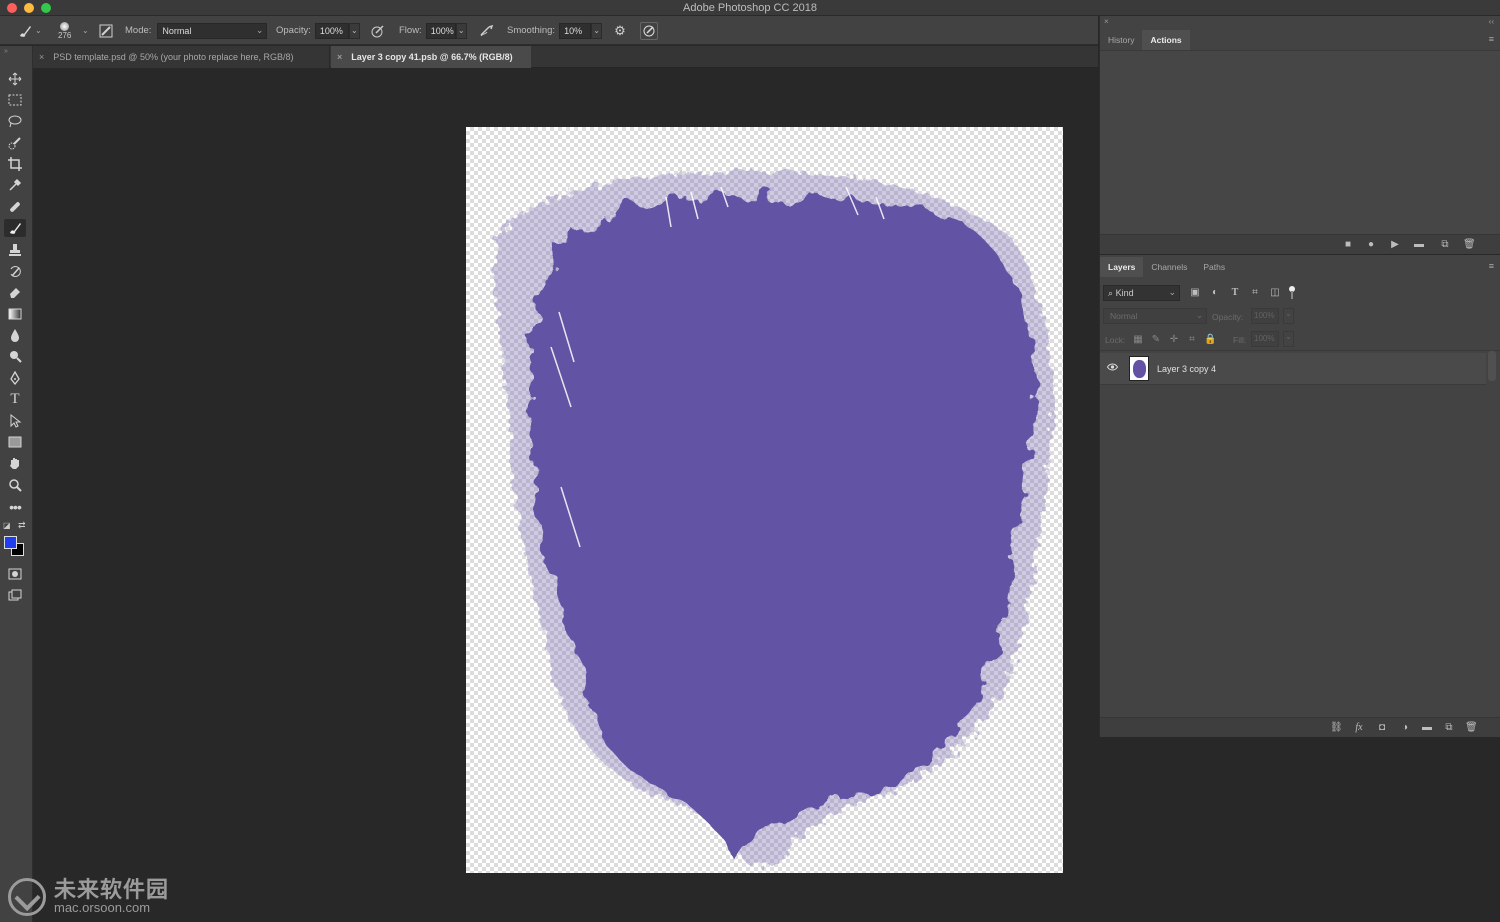  I want to click on lock-all-icon: 🔒, so click(1210, 340).